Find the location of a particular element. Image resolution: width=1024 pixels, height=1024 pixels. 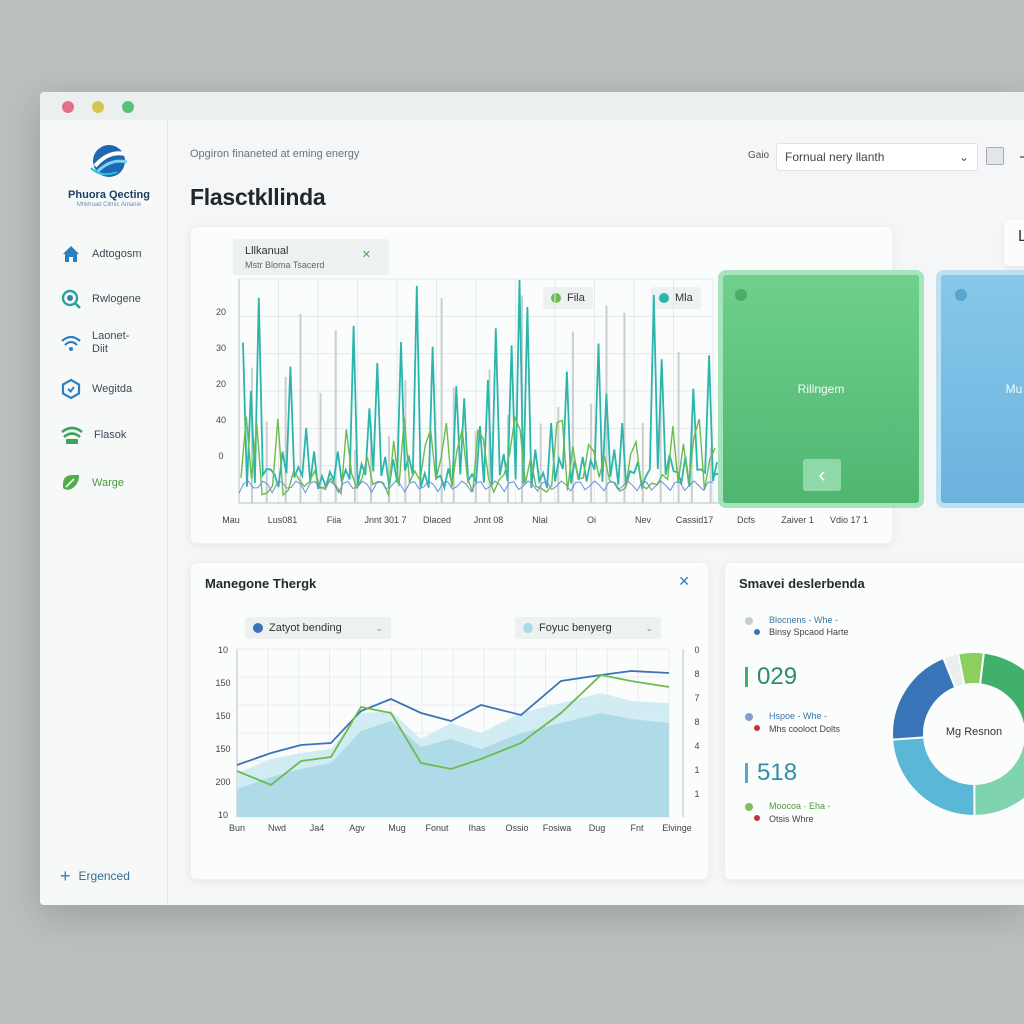

sidebar-item-rwlogene: Rwlogene is located at coordinates (110, 299).